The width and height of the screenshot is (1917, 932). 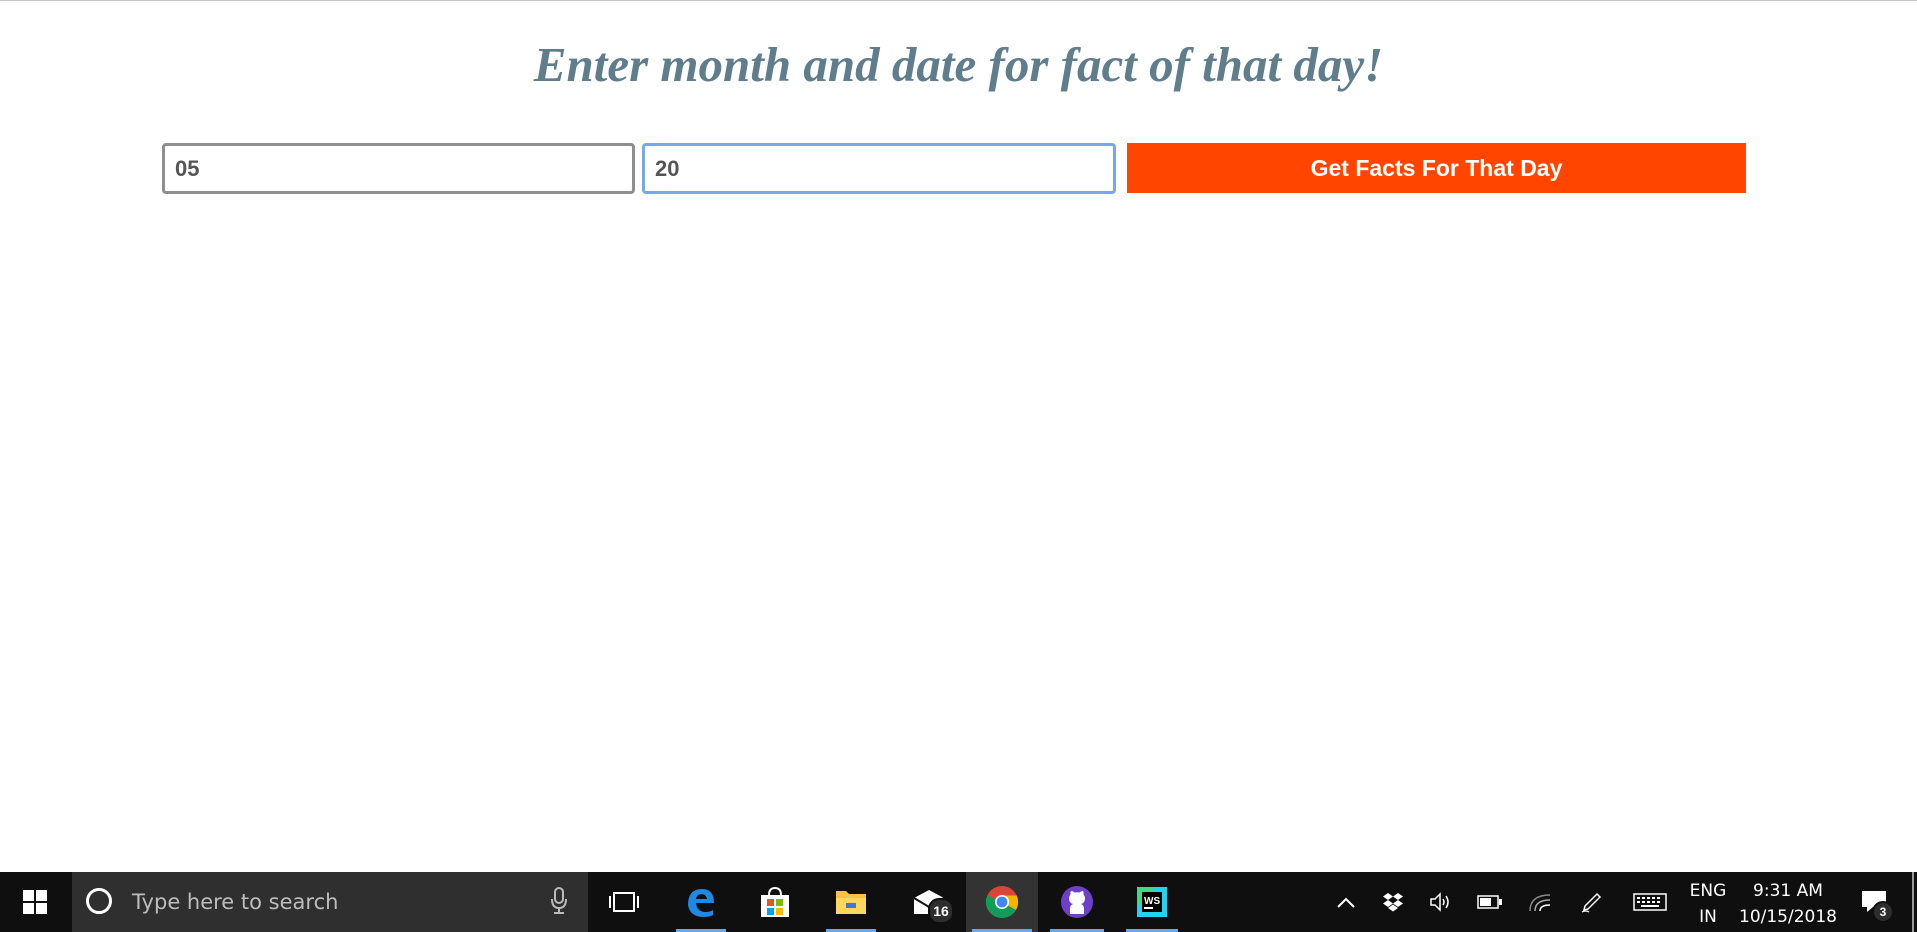 I want to click on wifi-icon, so click(x=1540, y=903).